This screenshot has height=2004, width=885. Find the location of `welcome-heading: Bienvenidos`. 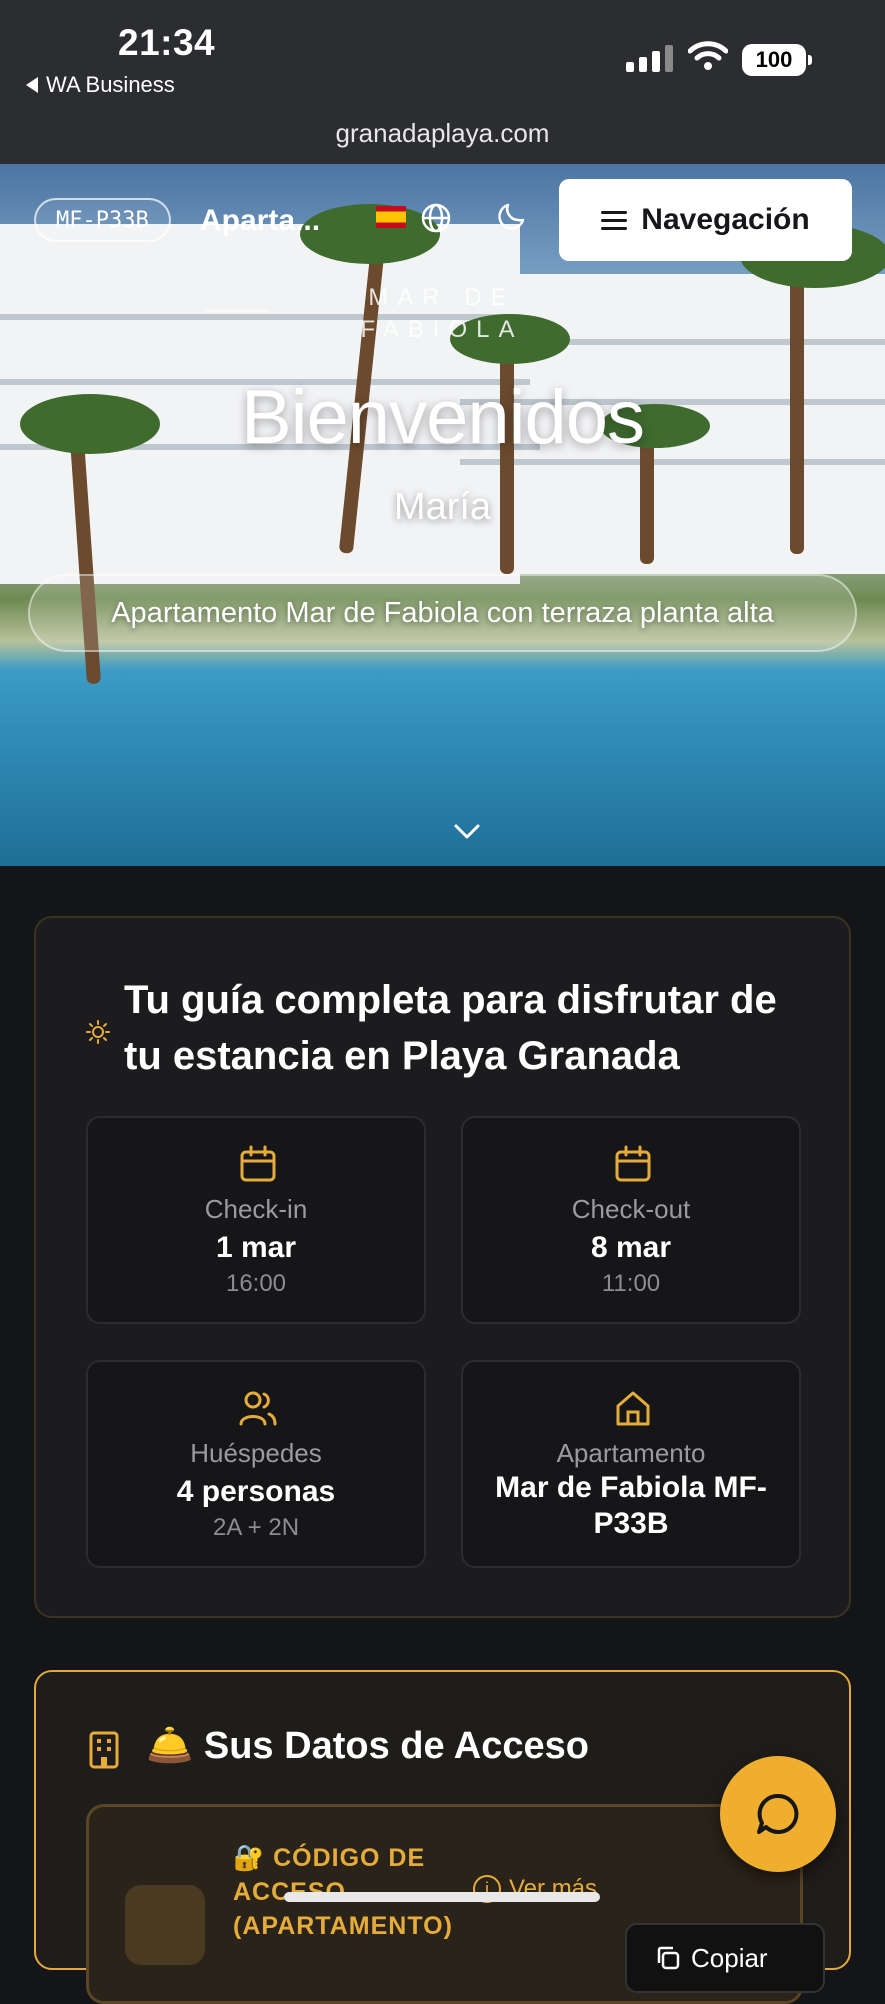

welcome-heading: Bienvenidos is located at coordinates (442, 417).